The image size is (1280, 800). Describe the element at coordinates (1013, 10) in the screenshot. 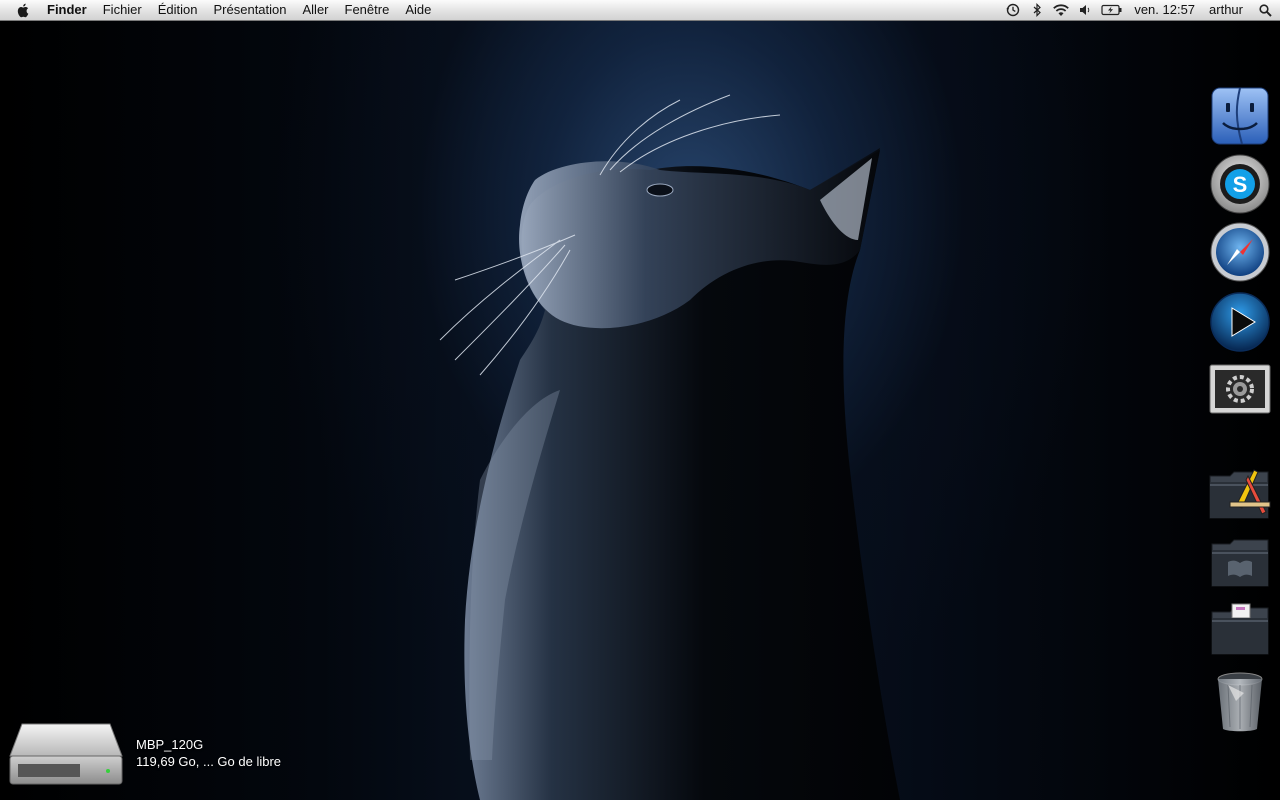

I see `time-machine-icon` at that location.